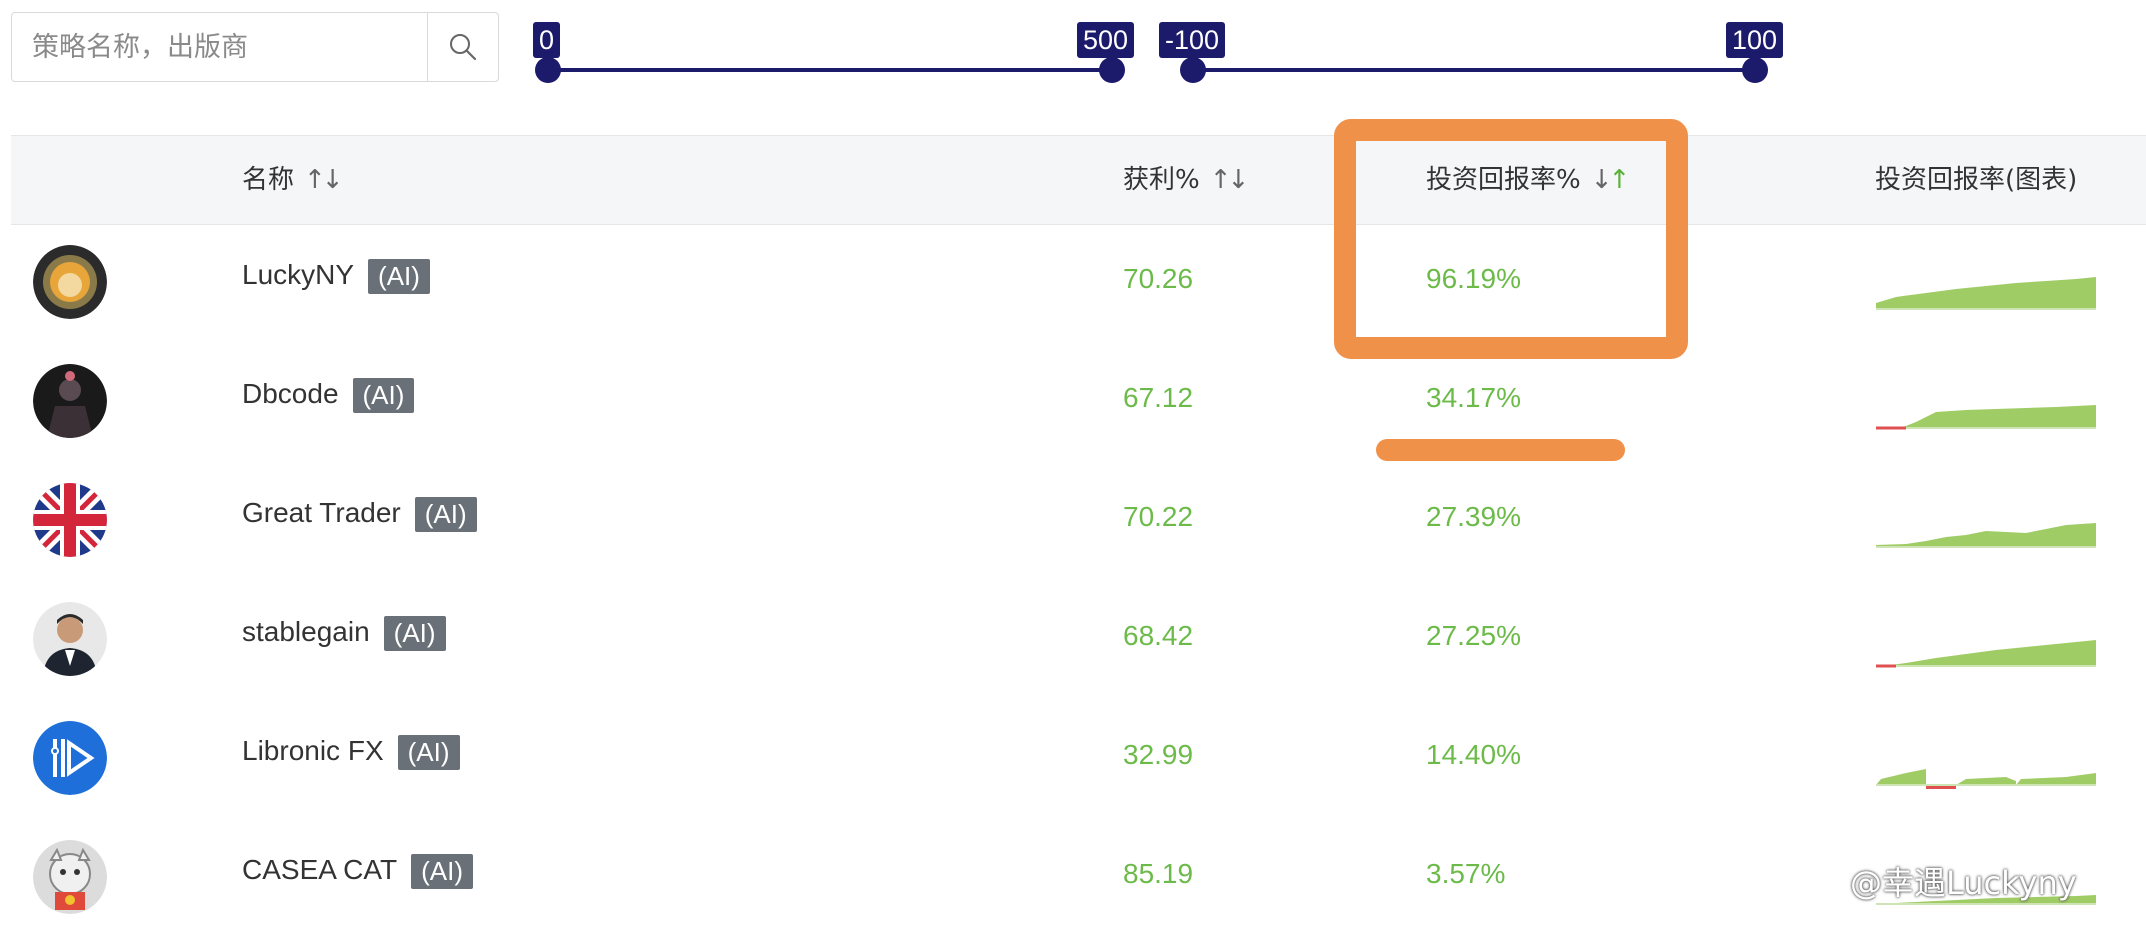  I want to click on col-name-label: 名称, so click(268, 180).